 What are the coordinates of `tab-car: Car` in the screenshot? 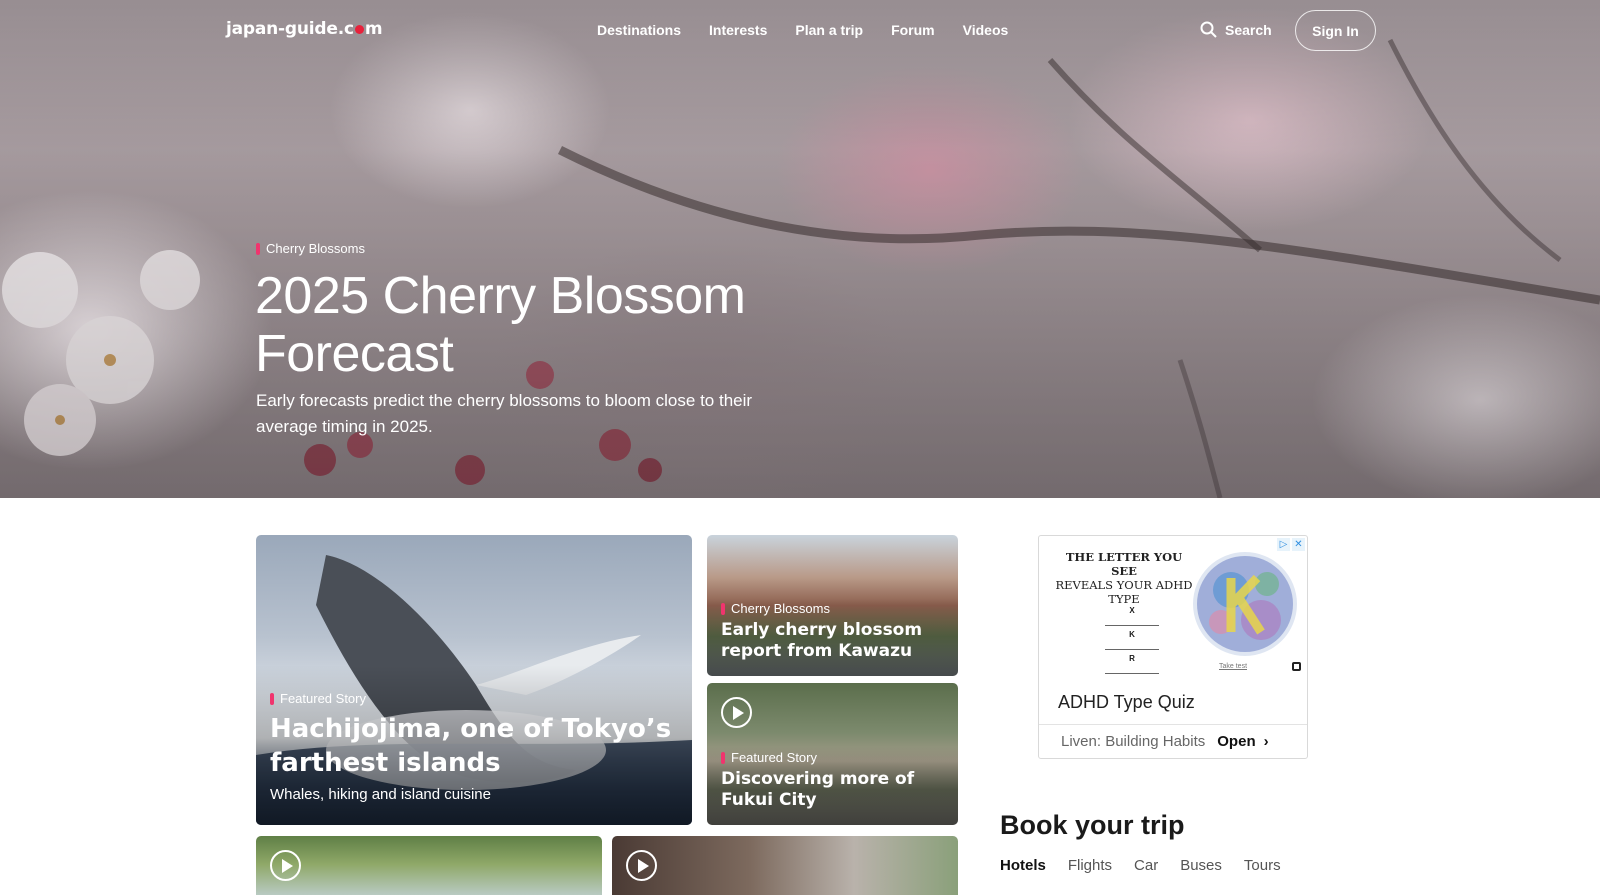 It's located at (1146, 865).